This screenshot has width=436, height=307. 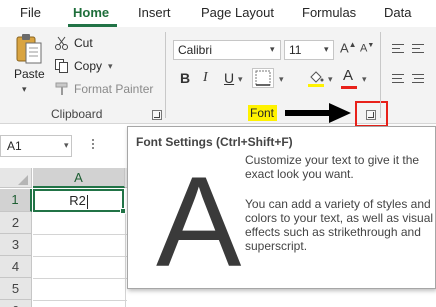 I want to click on tooltip-title: Font Settings (Ctrl+Shift+F), so click(x=214, y=142).